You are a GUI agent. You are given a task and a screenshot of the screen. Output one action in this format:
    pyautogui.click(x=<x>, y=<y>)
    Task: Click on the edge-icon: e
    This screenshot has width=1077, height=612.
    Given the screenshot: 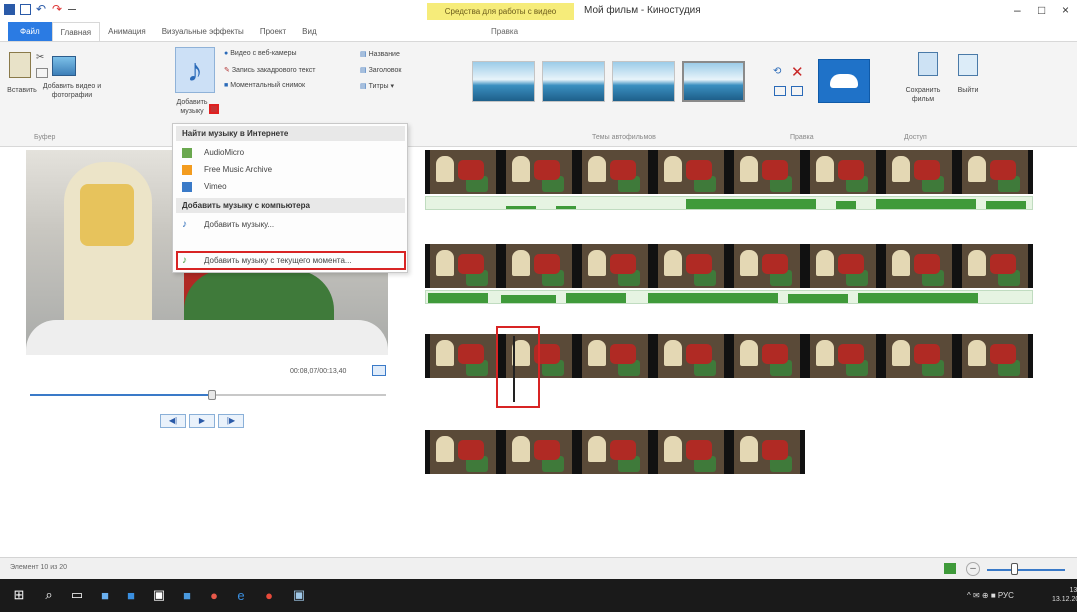 What is the action you would take?
    pyautogui.click(x=241, y=595)
    